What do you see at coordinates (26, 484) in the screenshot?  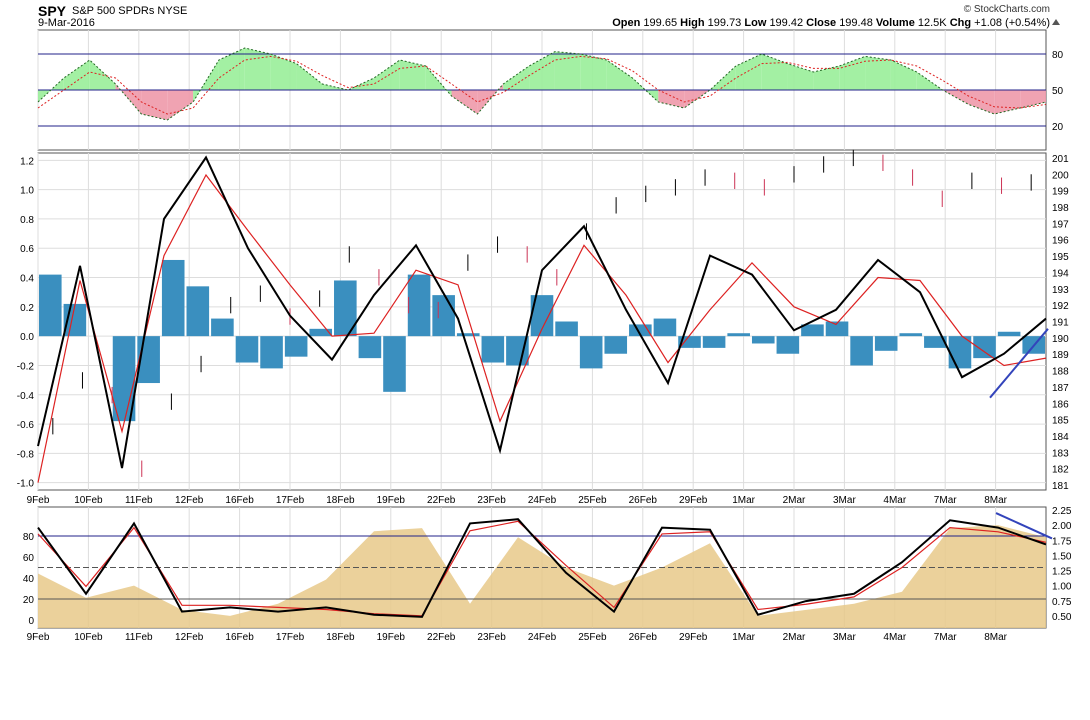 I see `left-axis-tick-label: -1.0` at bounding box center [26, 484].